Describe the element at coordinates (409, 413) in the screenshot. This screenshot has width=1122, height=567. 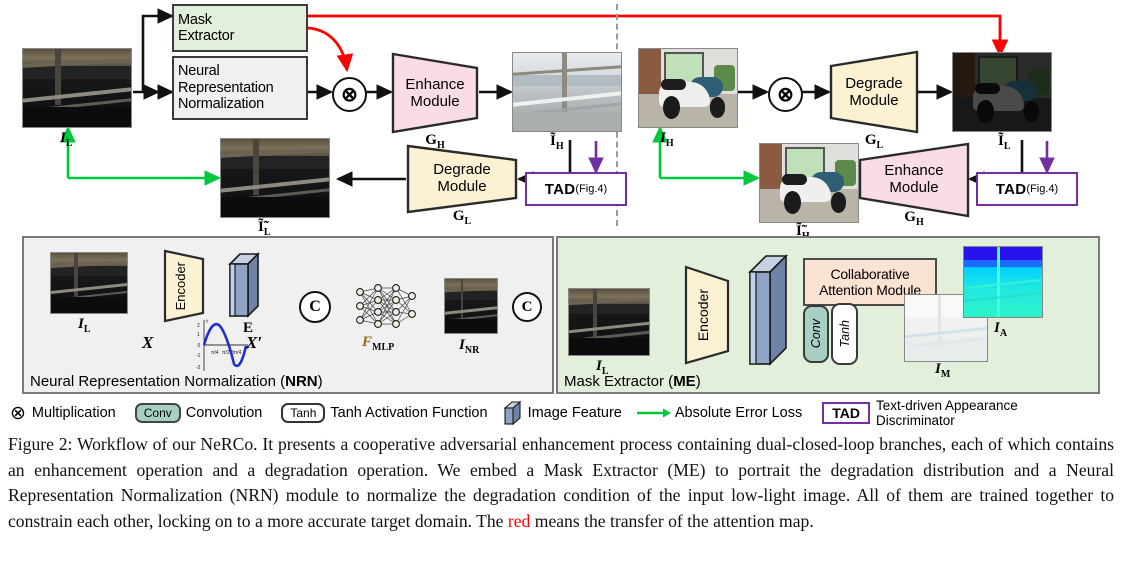
I see `legend-tanh-label: Tanh Activation Function` at that location.